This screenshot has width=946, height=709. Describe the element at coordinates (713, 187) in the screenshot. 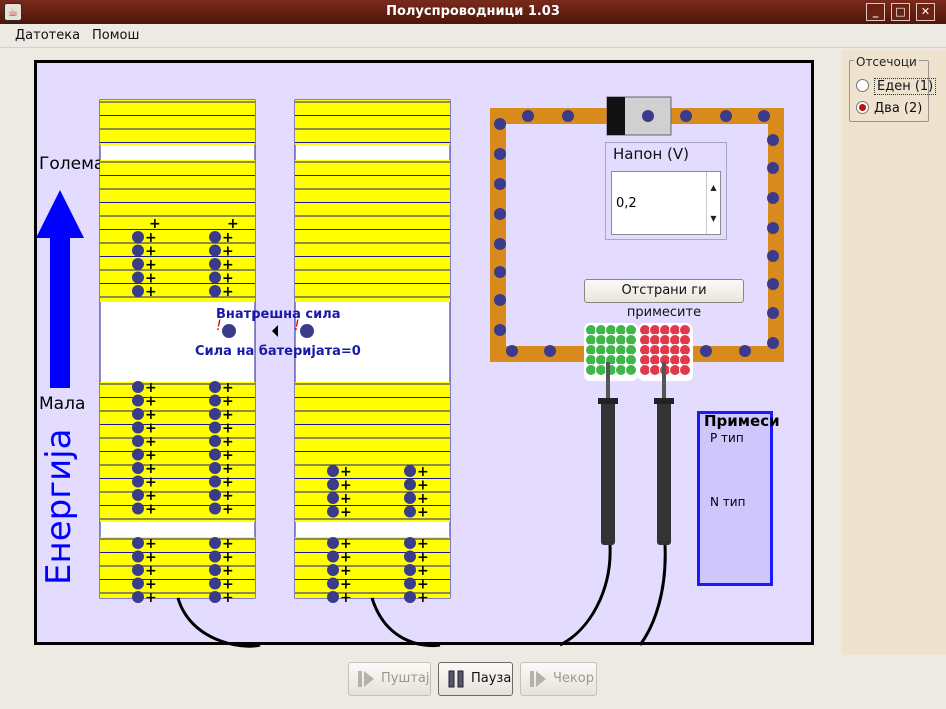

I see `voltage-up-button: ▲` at that location.